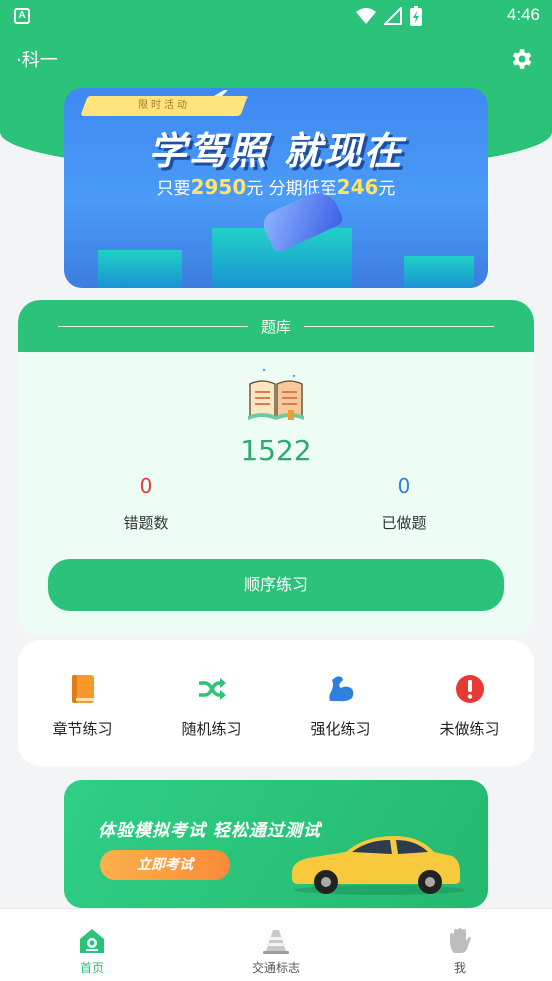  I want to click on subject-selector: ·科一, so click(37, 59).